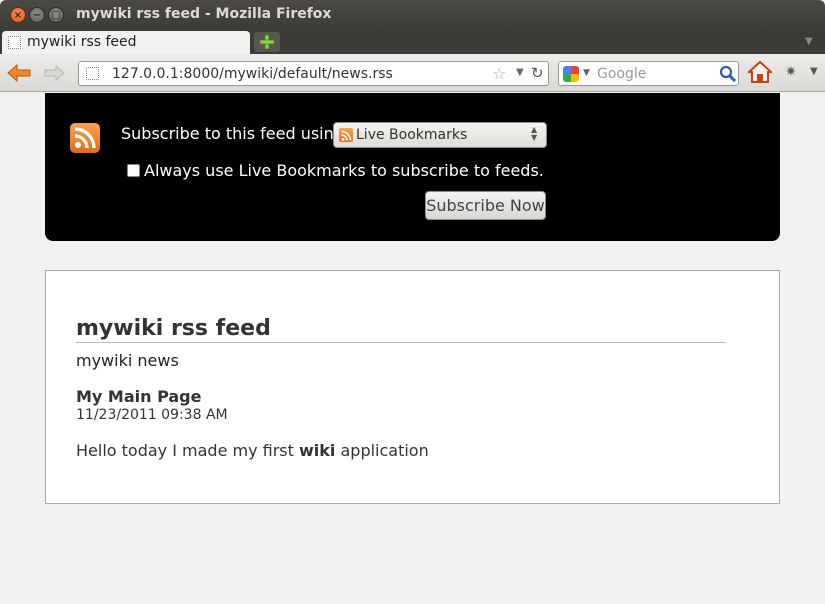  I want to click on history-dropdown-icon: ▼, so click(520, 72).